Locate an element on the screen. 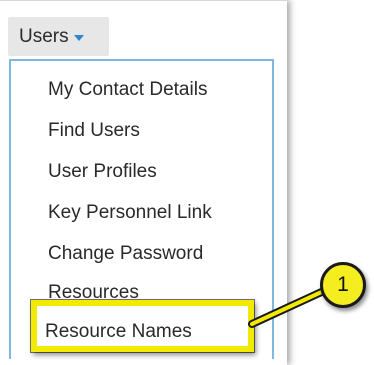 The image size is (374, 365). menu-item-resource-names: Resource Names is located at coordinates (118, 332).